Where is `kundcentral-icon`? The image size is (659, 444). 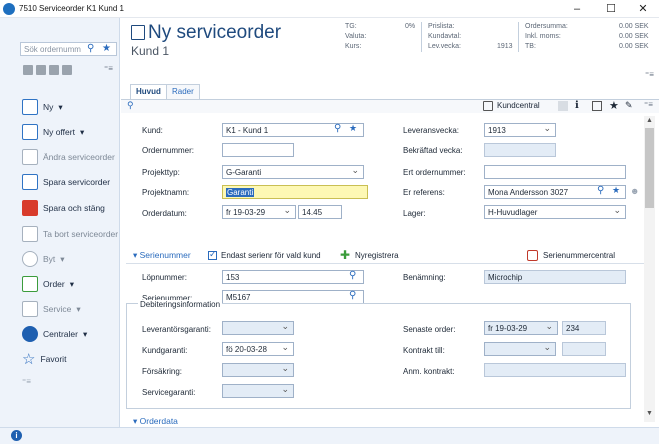
kundcentral-icon is located at coordinates (488, 106).